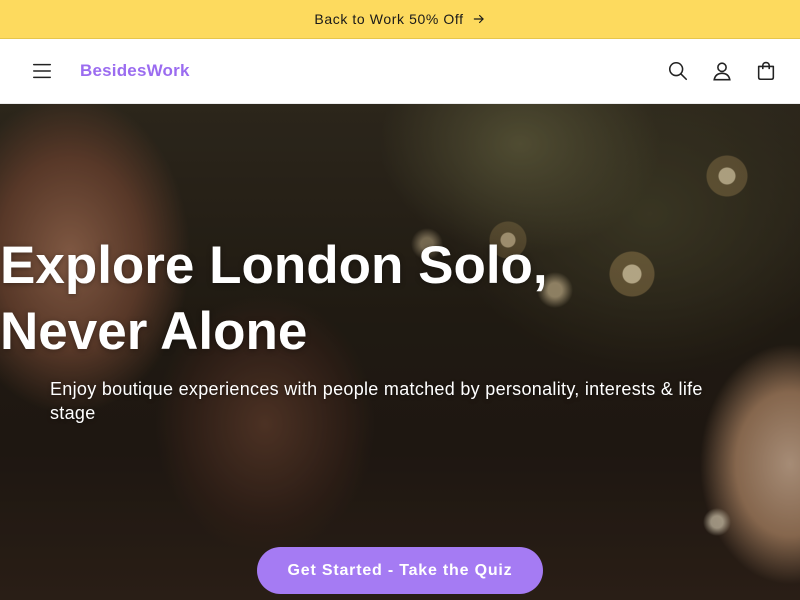  I want to click on hamburger-menu-icon, so click(42, 71).